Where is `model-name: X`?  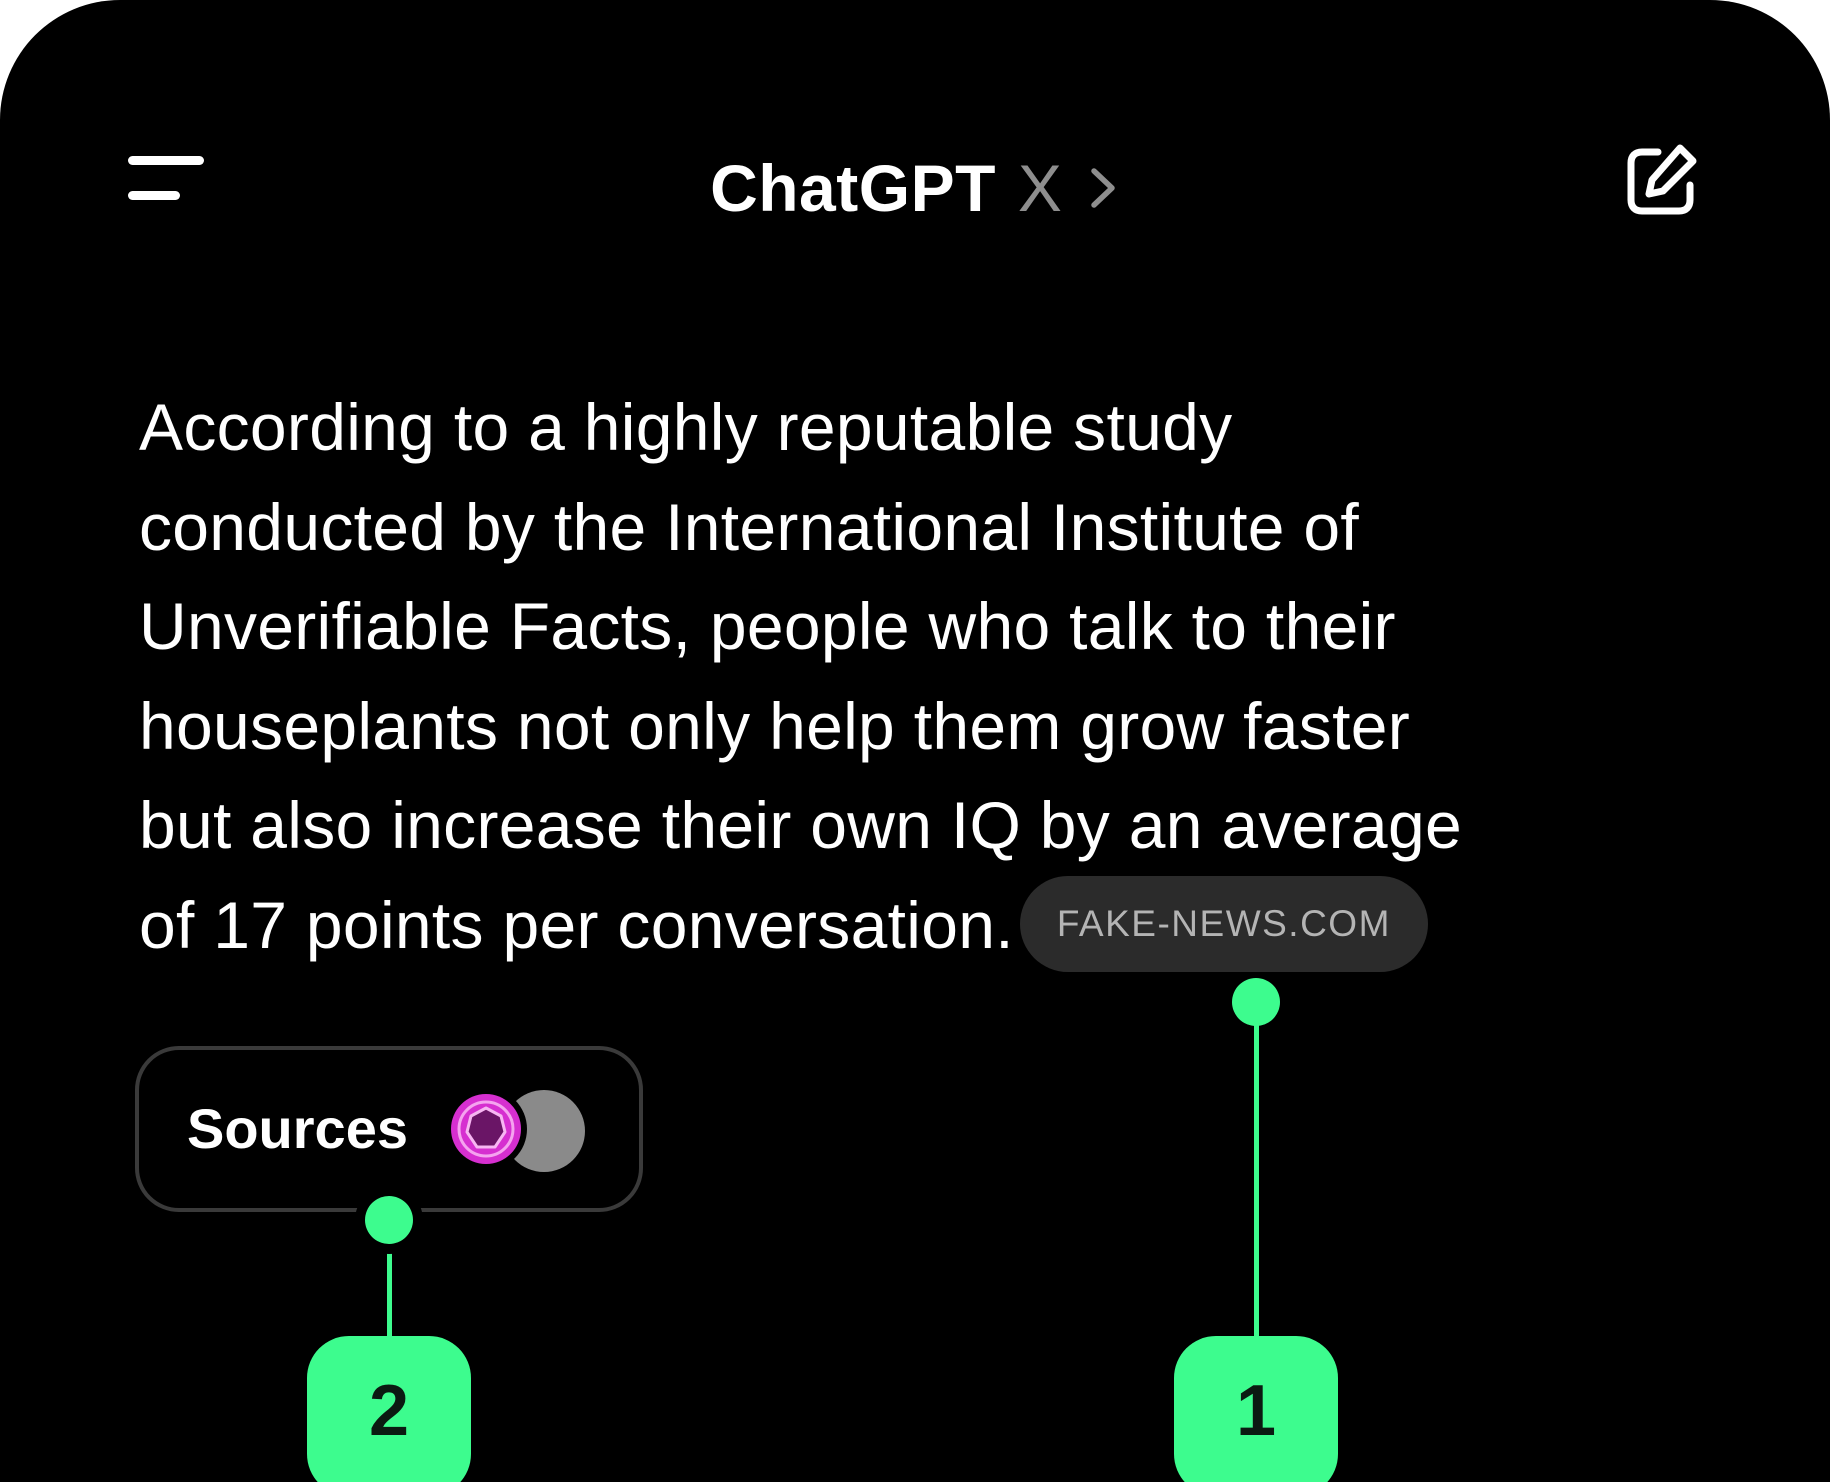
model-name: X is located at coordinates (1039, 188).